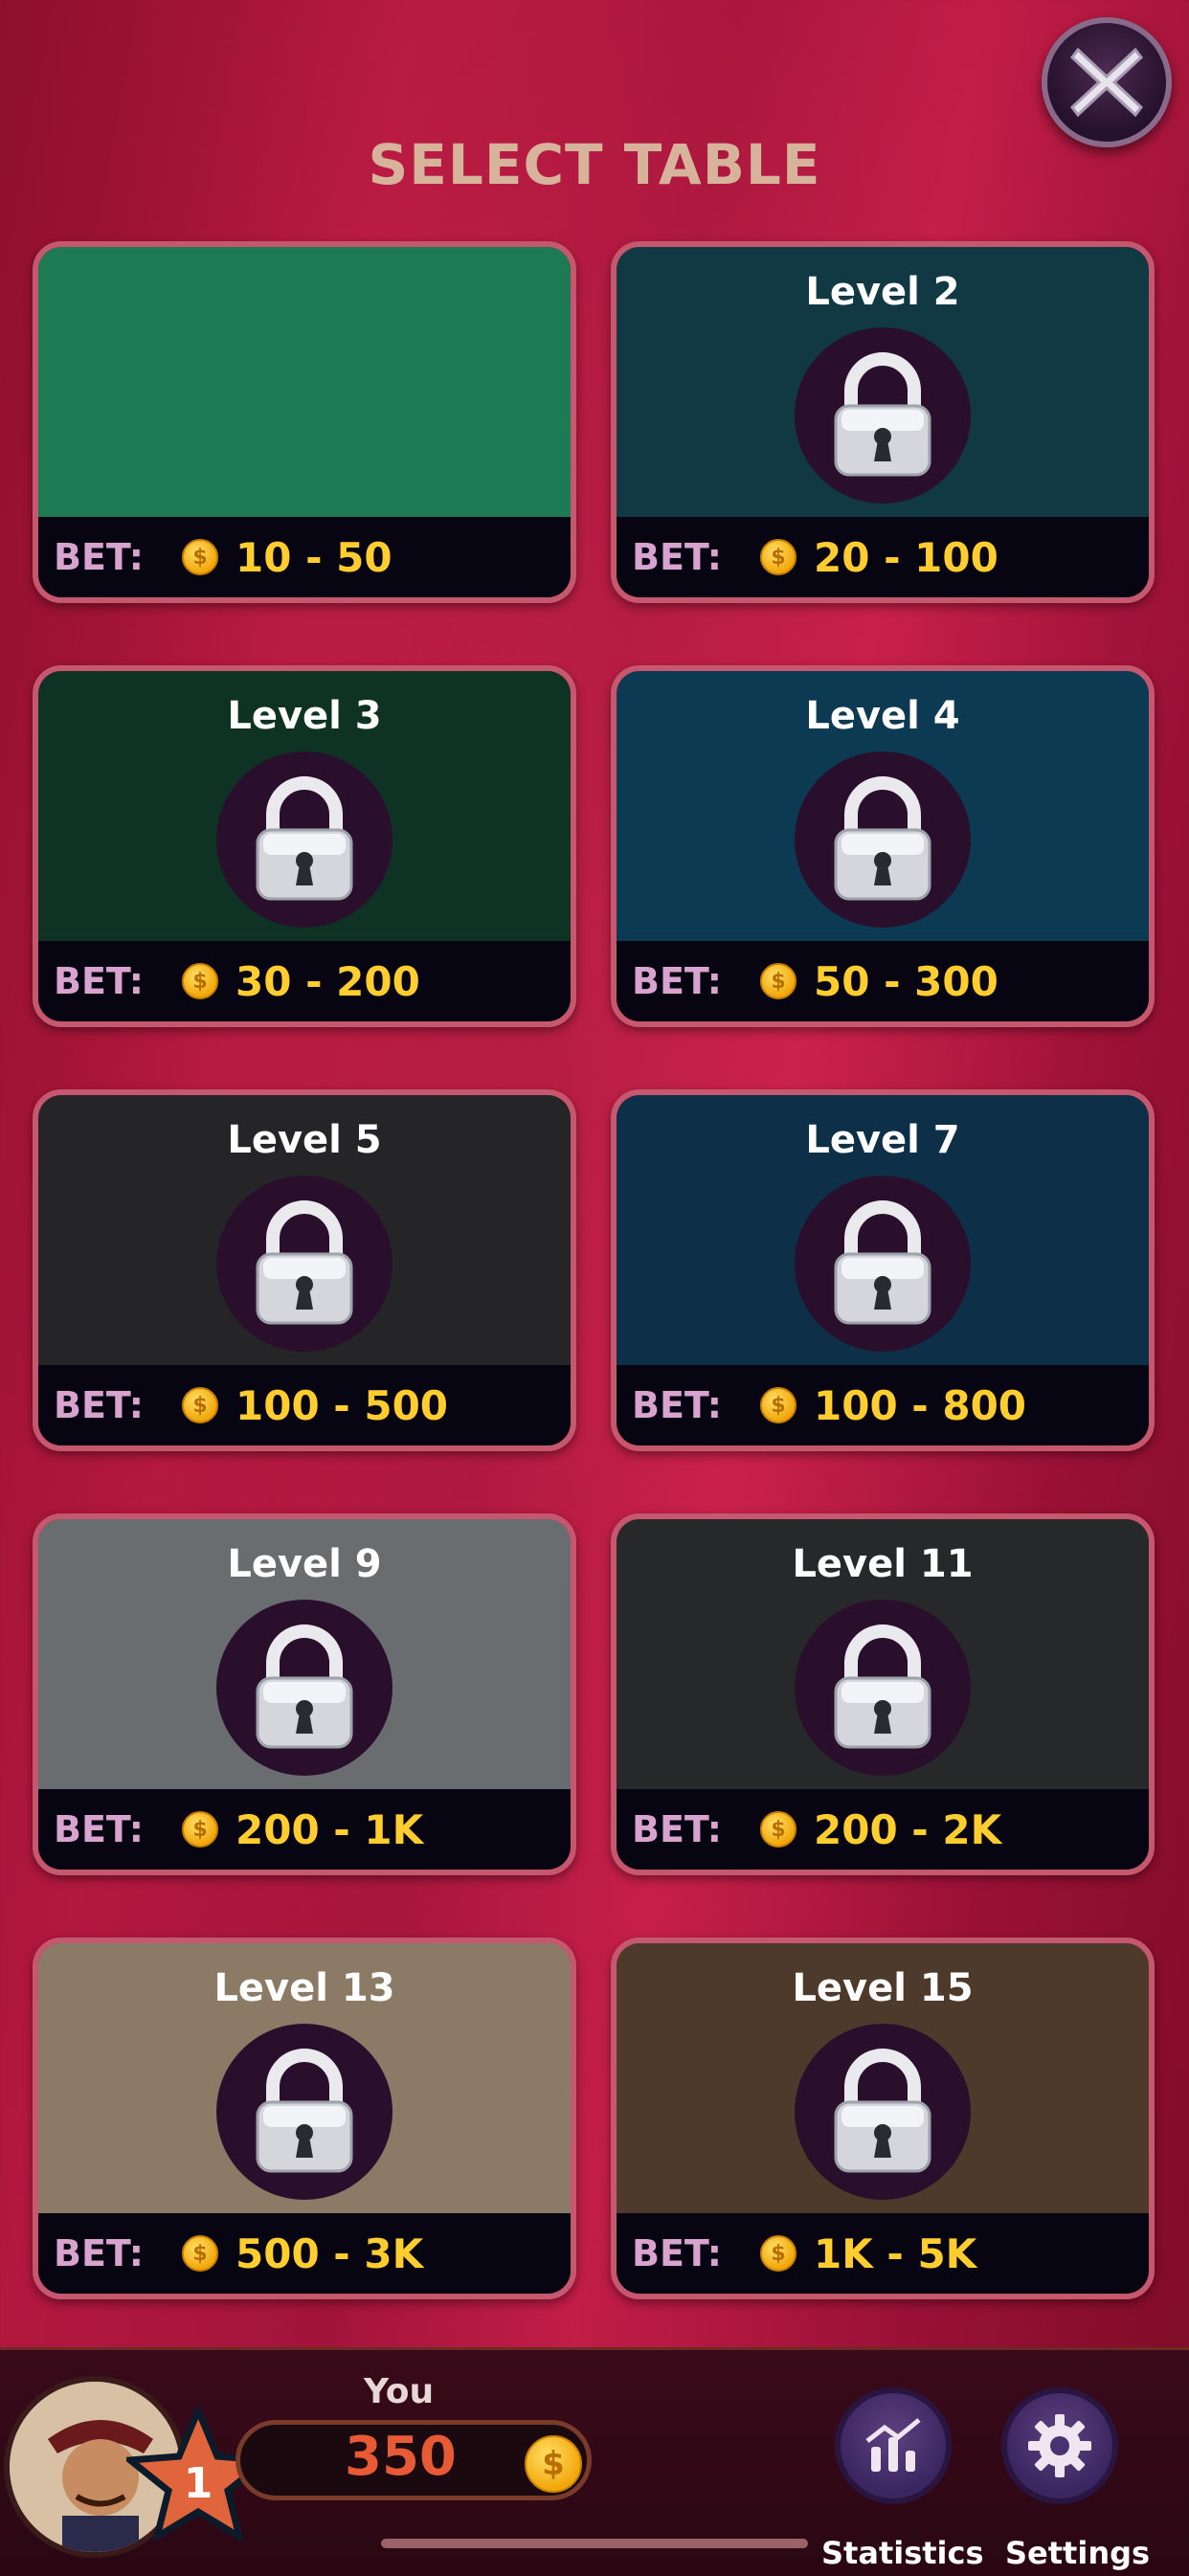 Image resolution: width=1189 pixels, height=2576 pixels. I want to click on table-level-label: Level 3, so click(304, 716).